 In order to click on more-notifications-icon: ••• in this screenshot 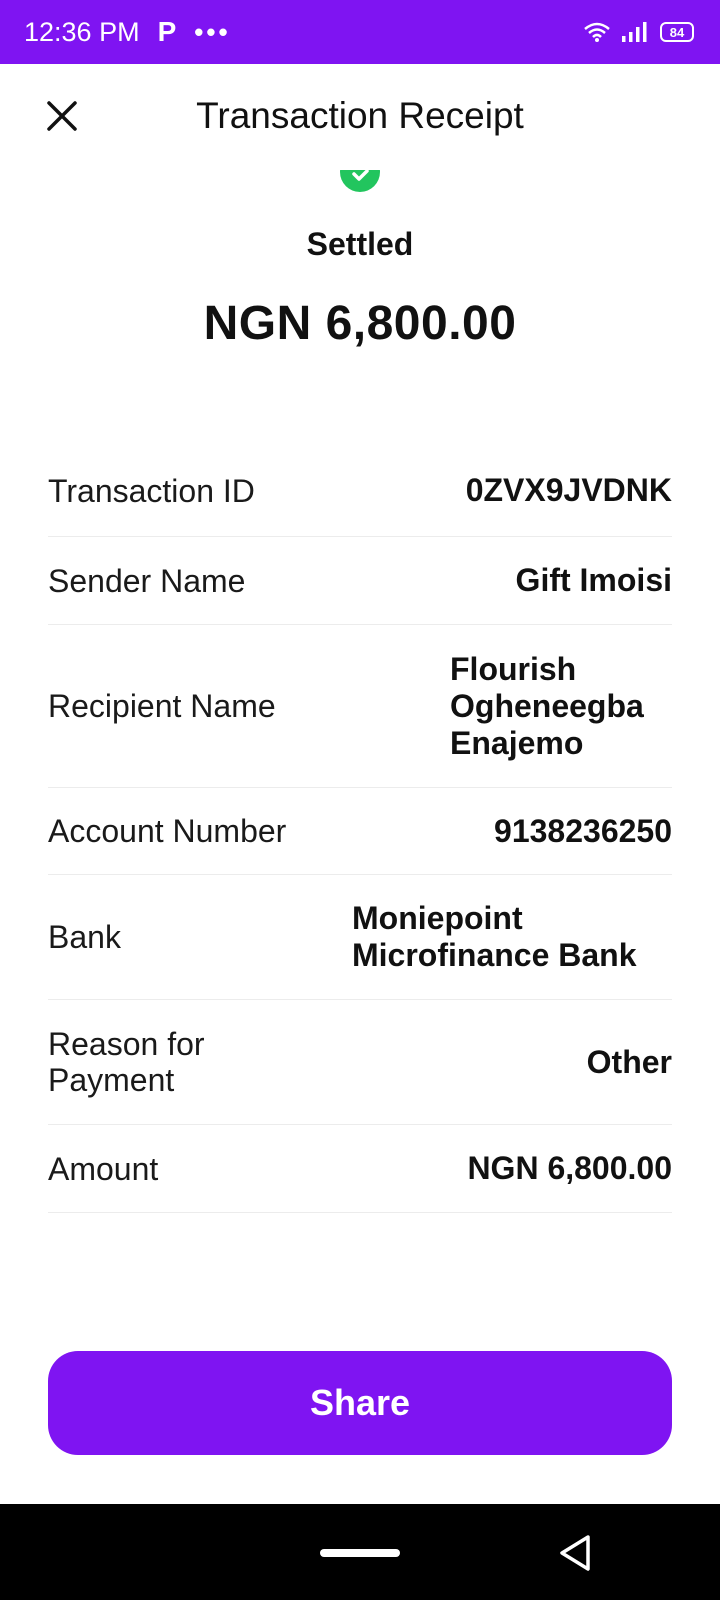, I will do `click(212, 31)`.